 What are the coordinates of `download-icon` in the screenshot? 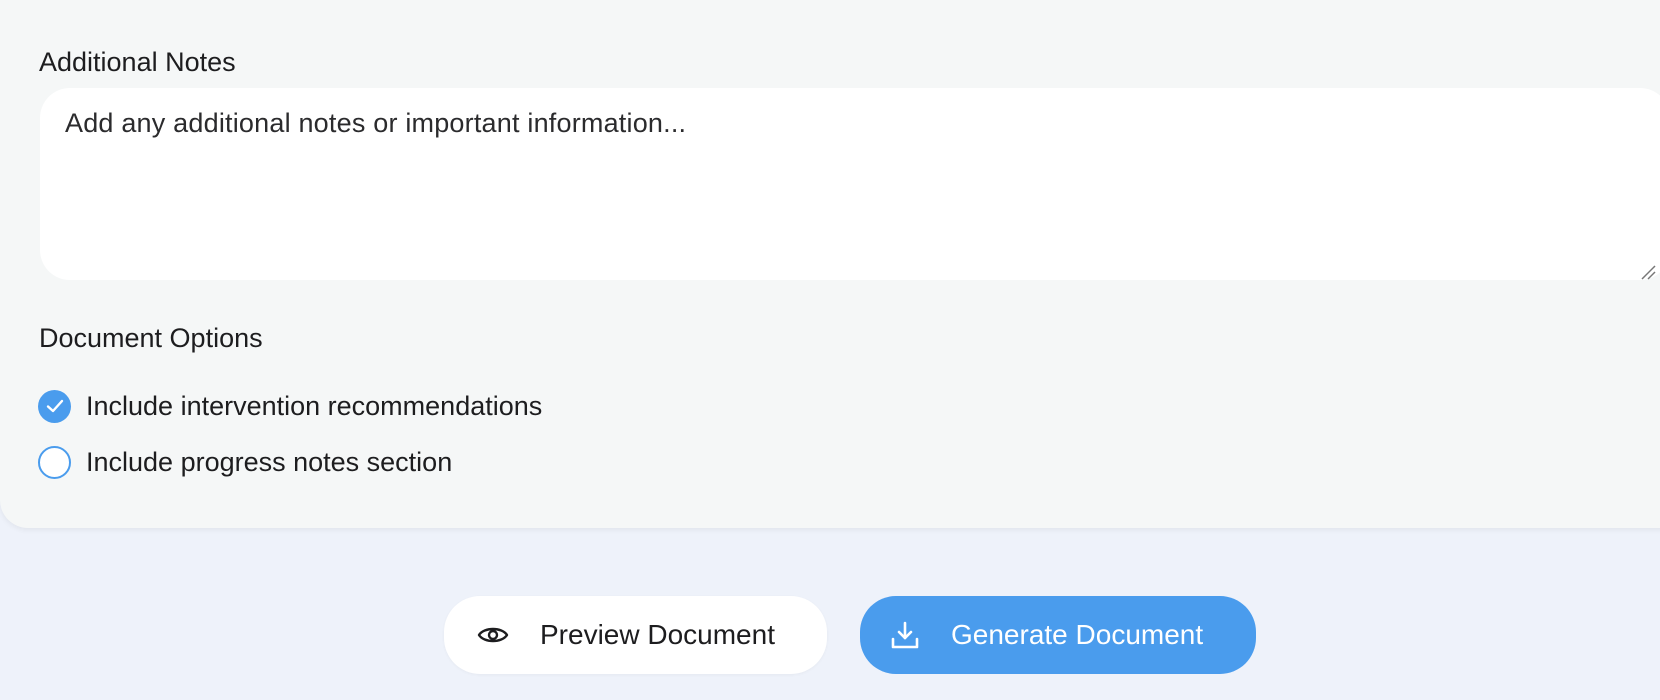 It's located at (905, 635).